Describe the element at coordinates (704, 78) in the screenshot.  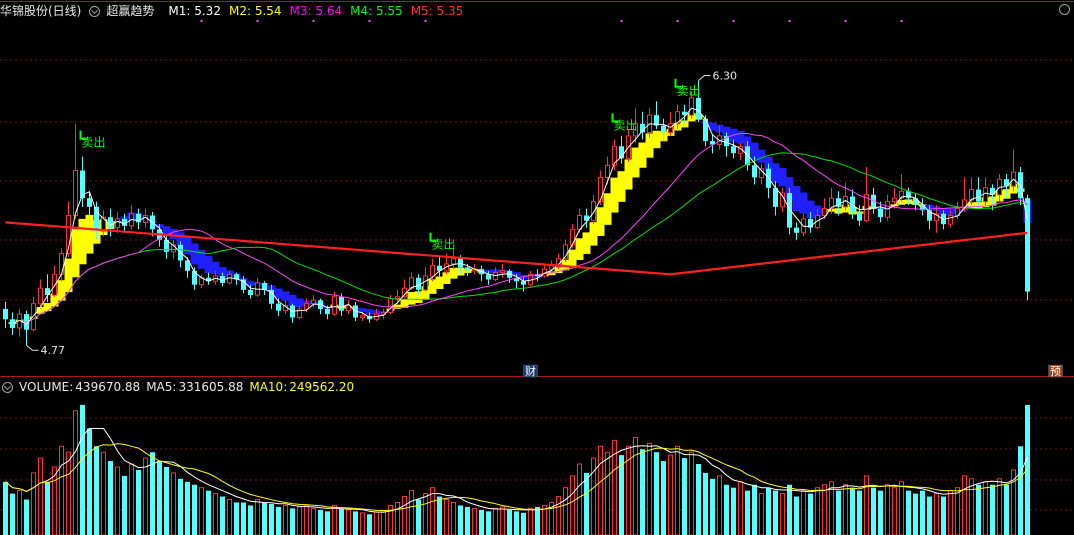
I see `max-price-pointer` at that location.